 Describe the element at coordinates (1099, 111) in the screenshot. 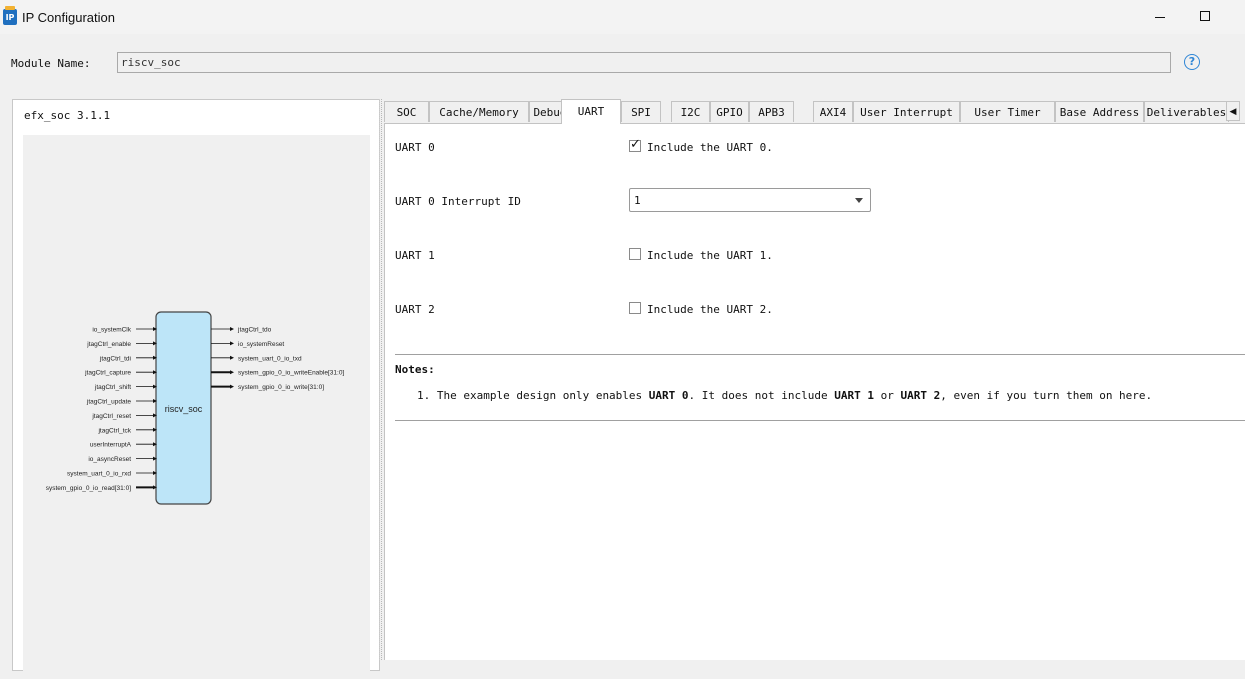

I see `tab-base-address: Base Address` at that location.